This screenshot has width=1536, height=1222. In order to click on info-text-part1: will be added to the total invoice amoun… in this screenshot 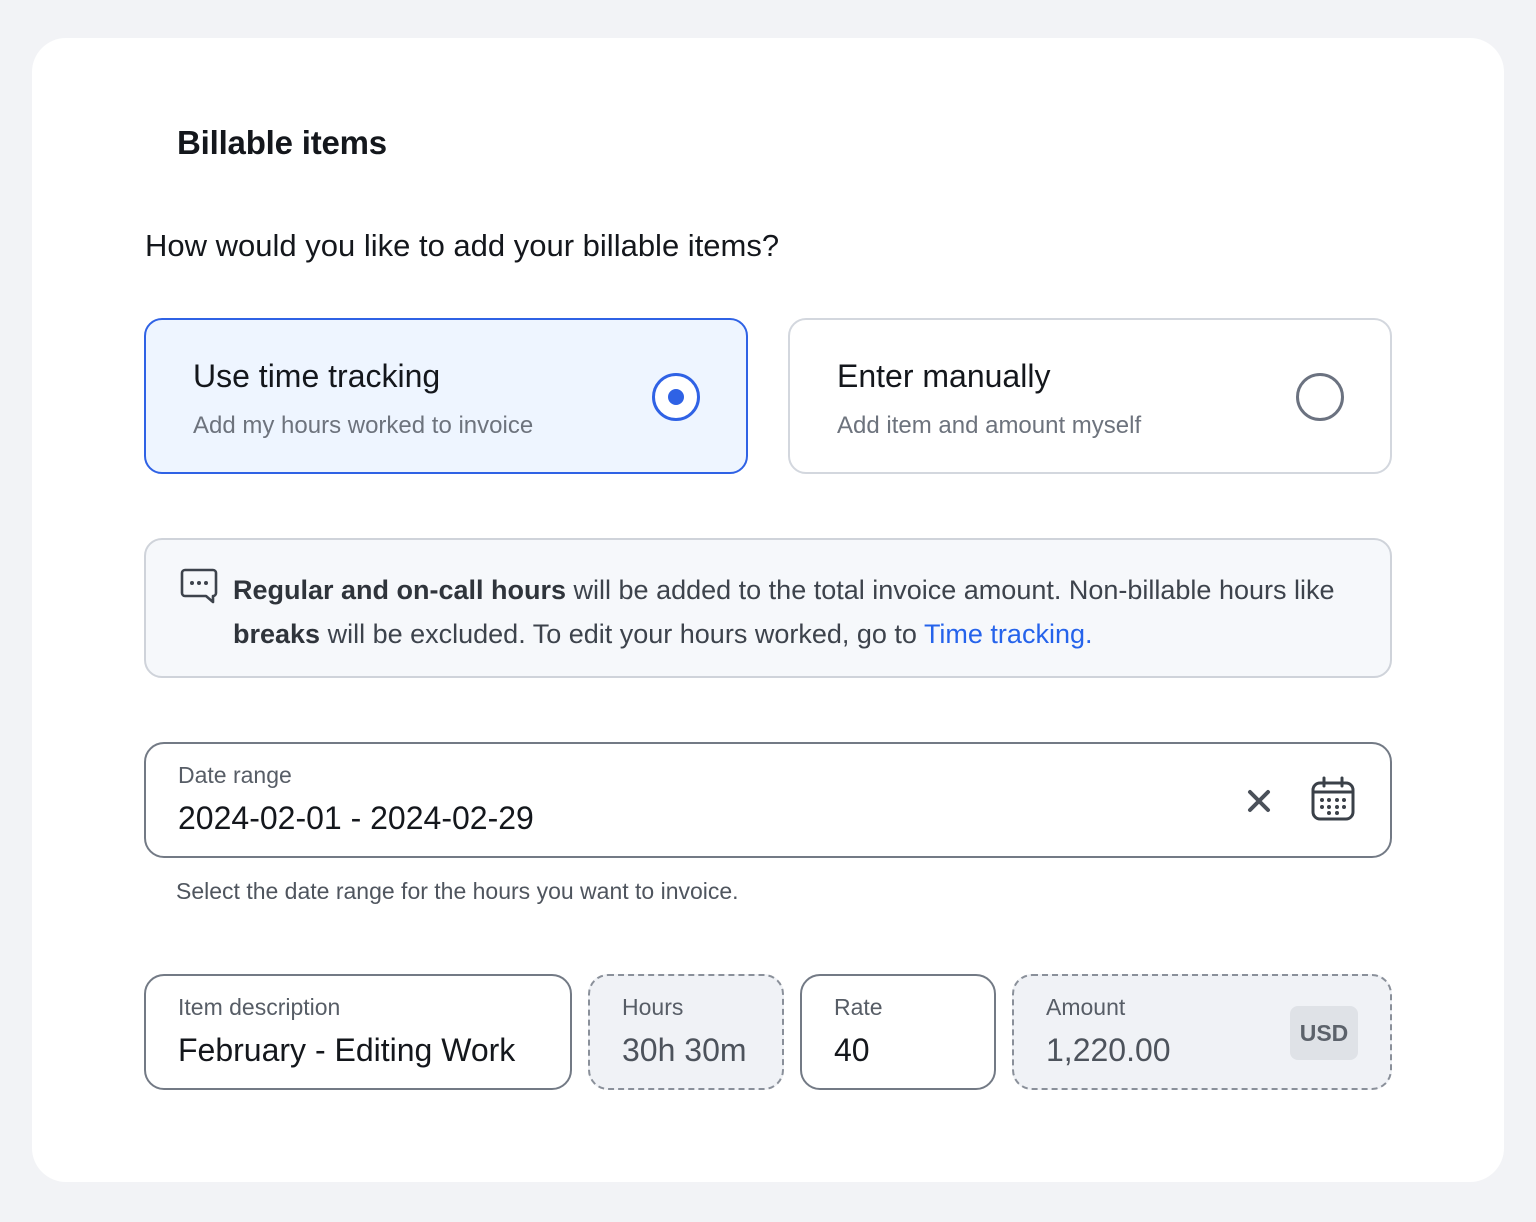, I will do `click(950, 590)`.